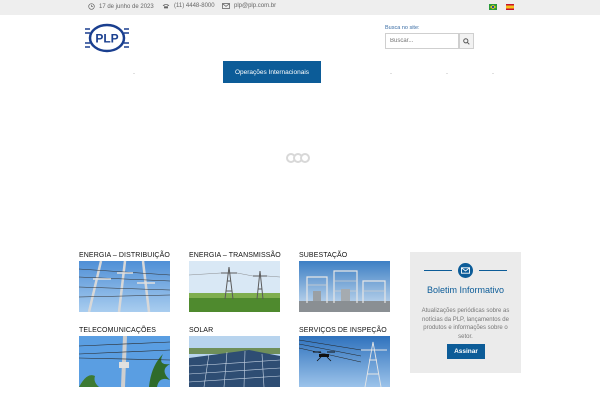  I want to click on category-title-subestacao: SUBESTAÇÃO, so click(323, 255).